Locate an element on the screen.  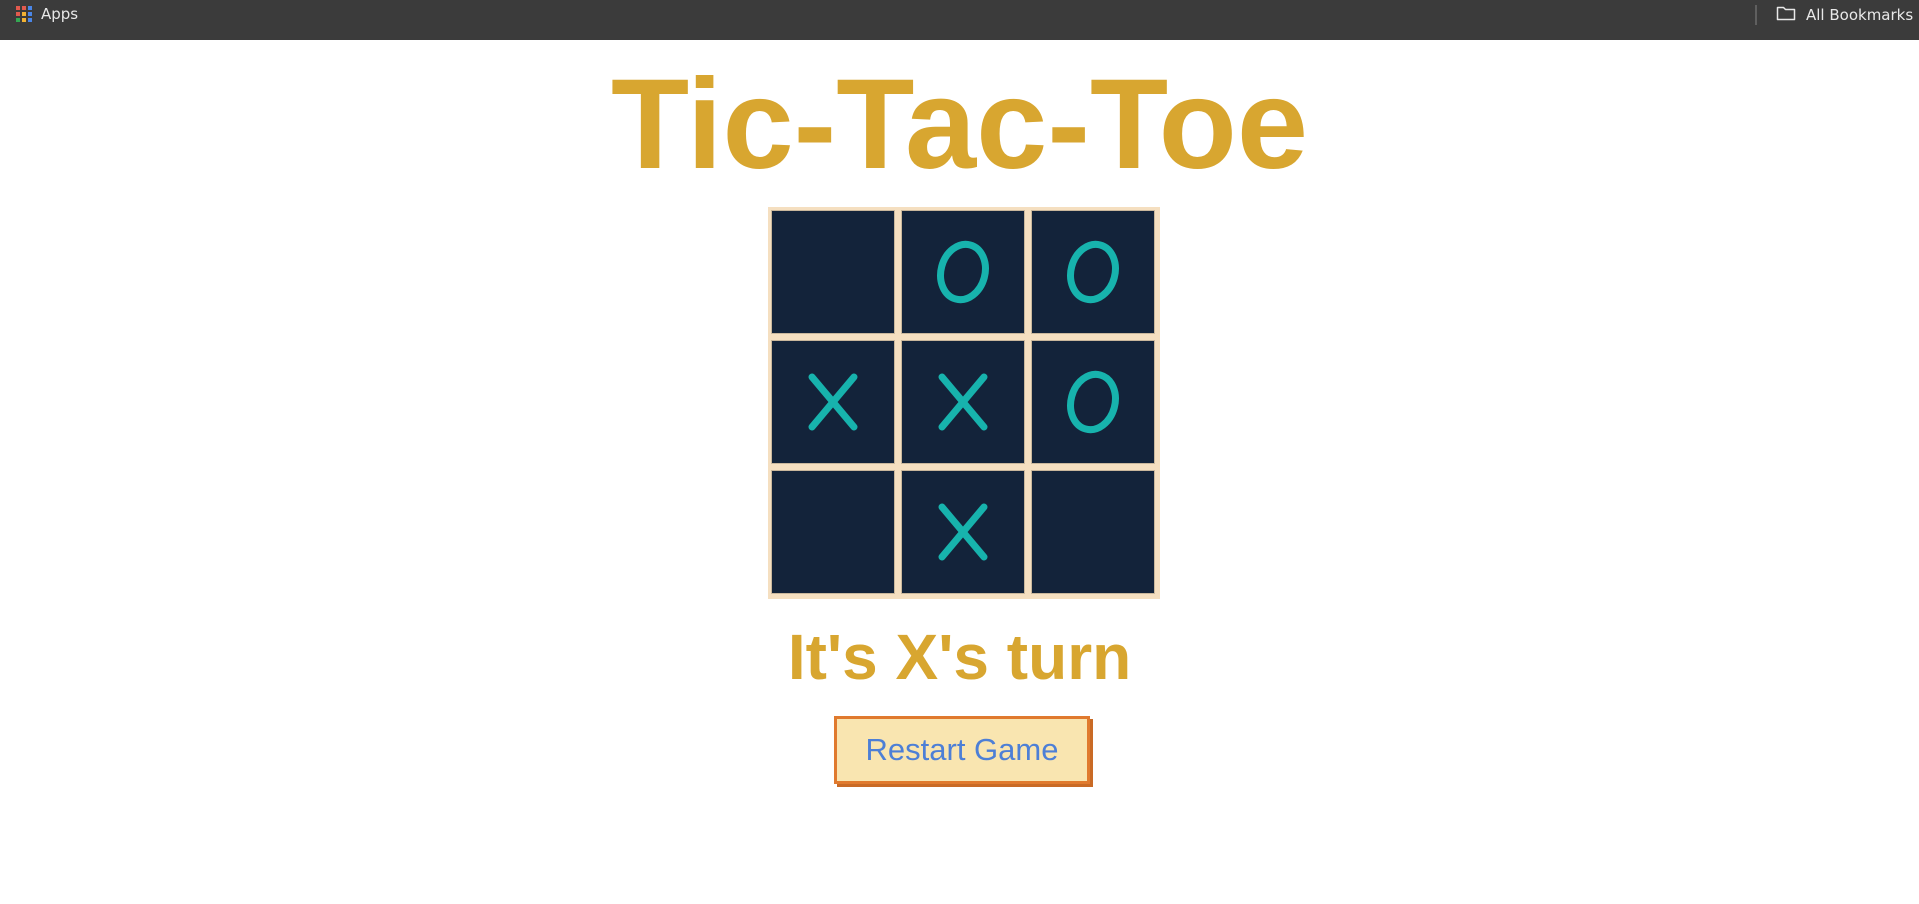
restart-game-button: Restart Game is located at coordinates (962, 750).